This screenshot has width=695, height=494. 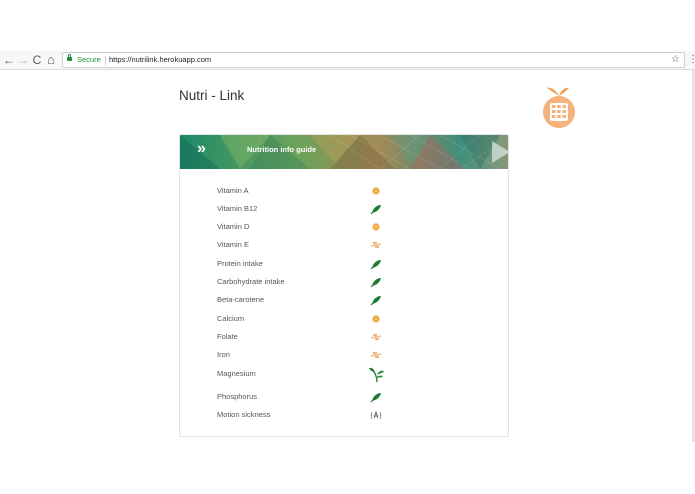 What do you see at coordinates (237, 396) in the screenshot?
I see `guide-item-label: Phosphorus` at bounding box center [237, 396].